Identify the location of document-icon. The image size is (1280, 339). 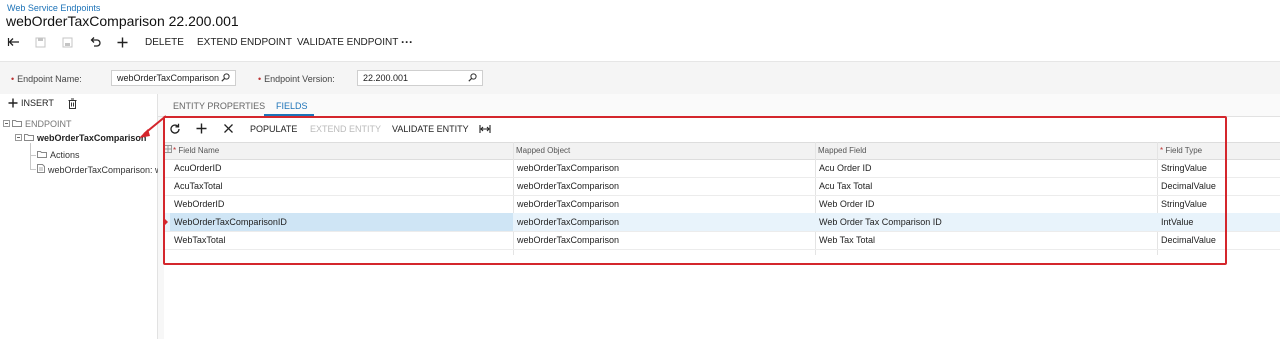
(41, 169).